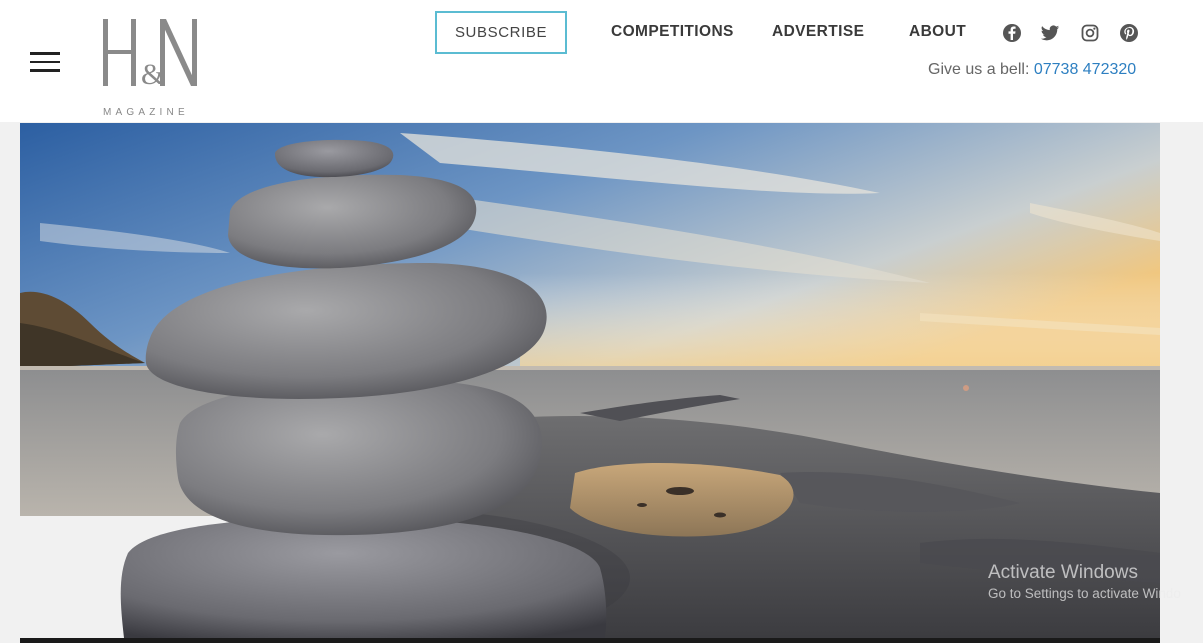 The image size is (1203, 643). I want to click on facebook-icon, so click(1012, 33).